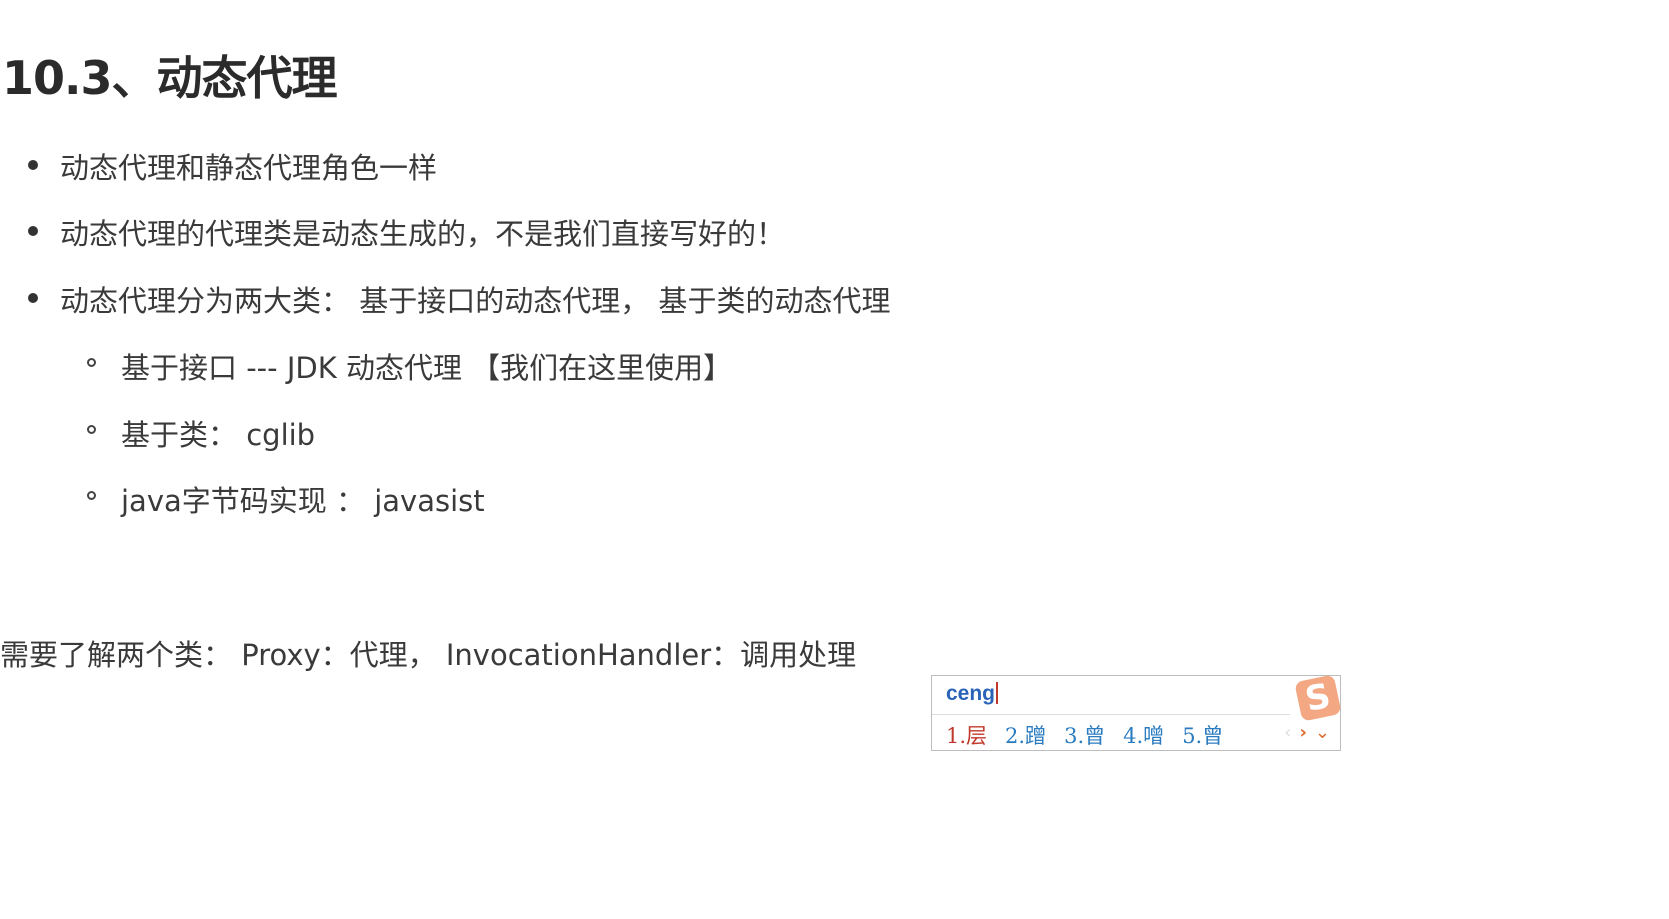 This screenshot has height=919, width=1669. I want to click on sub-list-item: 基于接口 --- JDK 动态代理 【我们在这里使用】, so click(409, 366).